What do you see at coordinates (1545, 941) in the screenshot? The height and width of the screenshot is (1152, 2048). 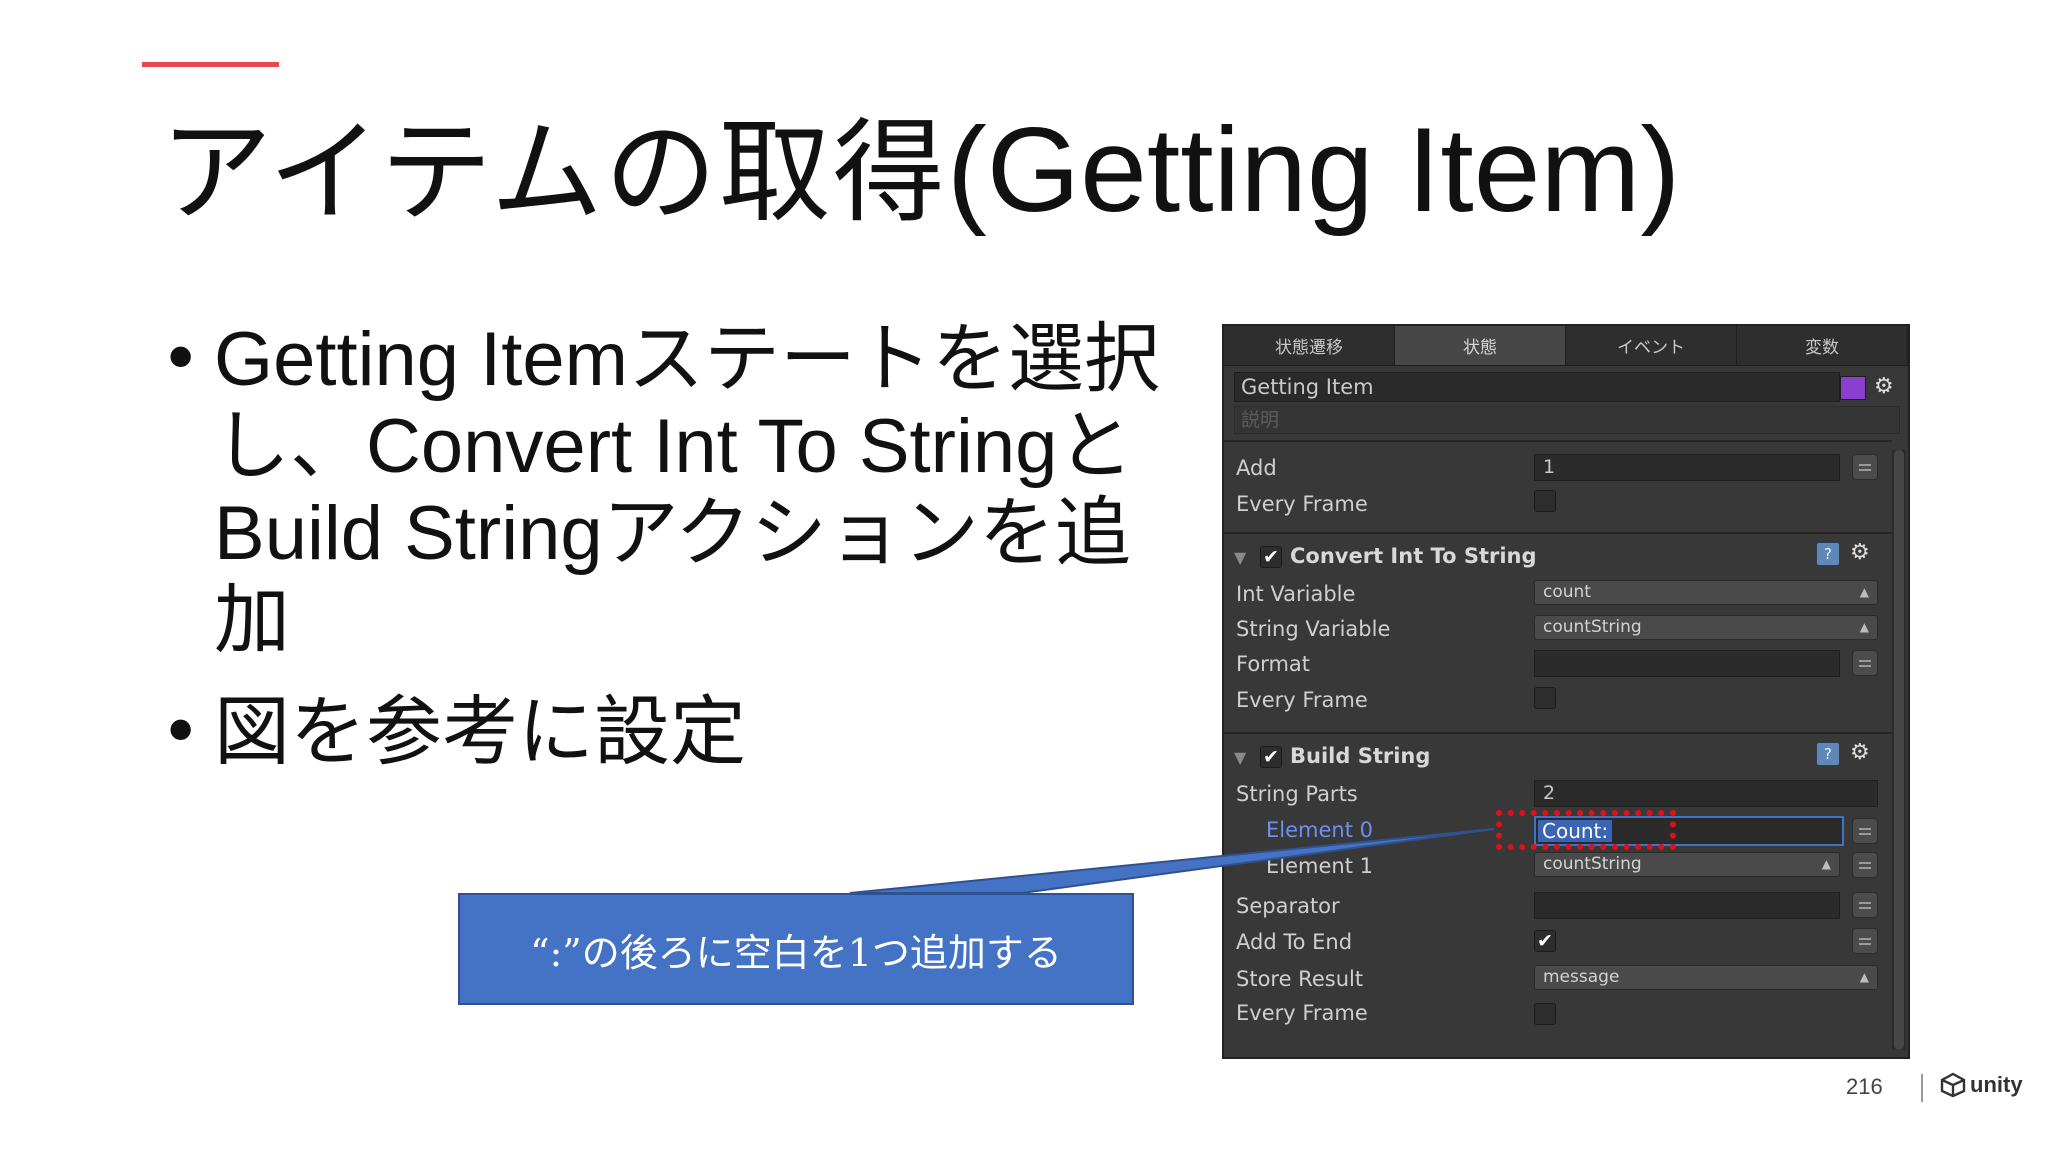 I see `add-to-end-checkbox: ✔` at bounding box center [1545, 941].